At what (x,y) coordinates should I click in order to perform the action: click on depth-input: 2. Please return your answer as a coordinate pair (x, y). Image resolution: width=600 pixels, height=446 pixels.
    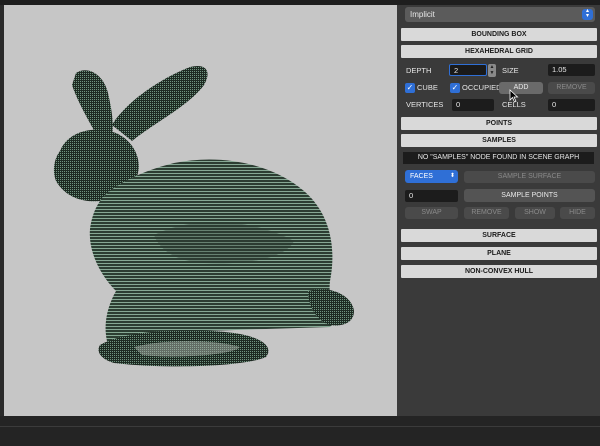
    Looking at the image, I should click on (468, 70).